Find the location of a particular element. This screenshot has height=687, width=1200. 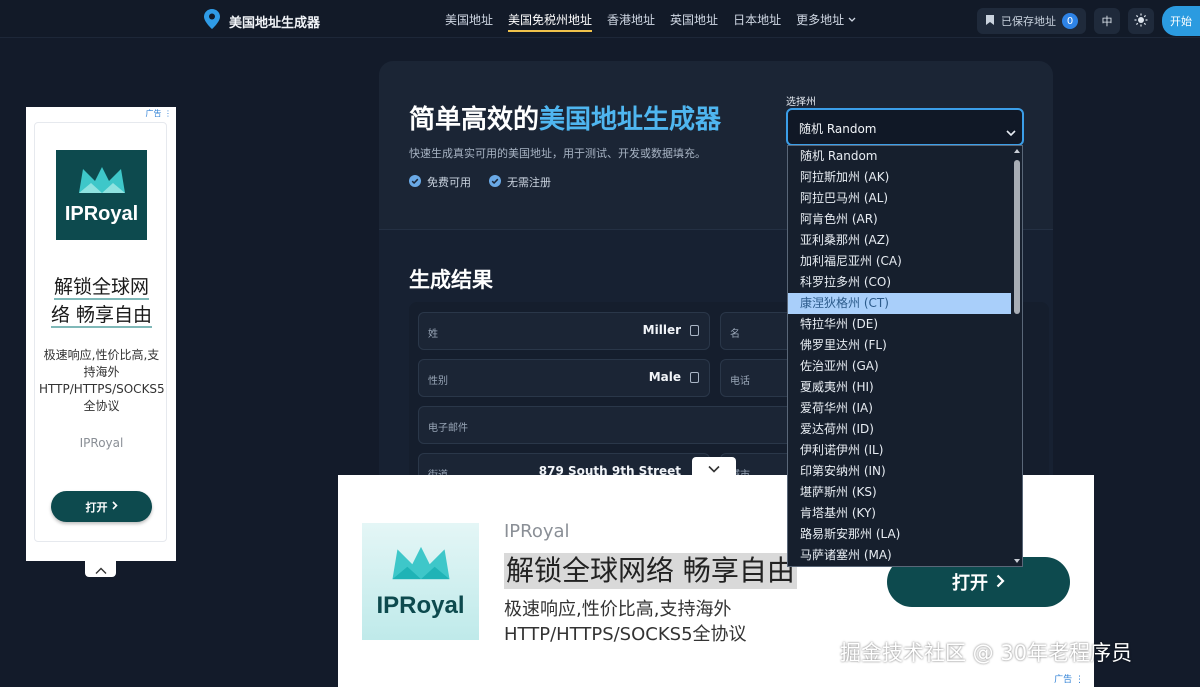

nav-link-tax-free: 美国免税州地址 is located at coordinates (550, 19).